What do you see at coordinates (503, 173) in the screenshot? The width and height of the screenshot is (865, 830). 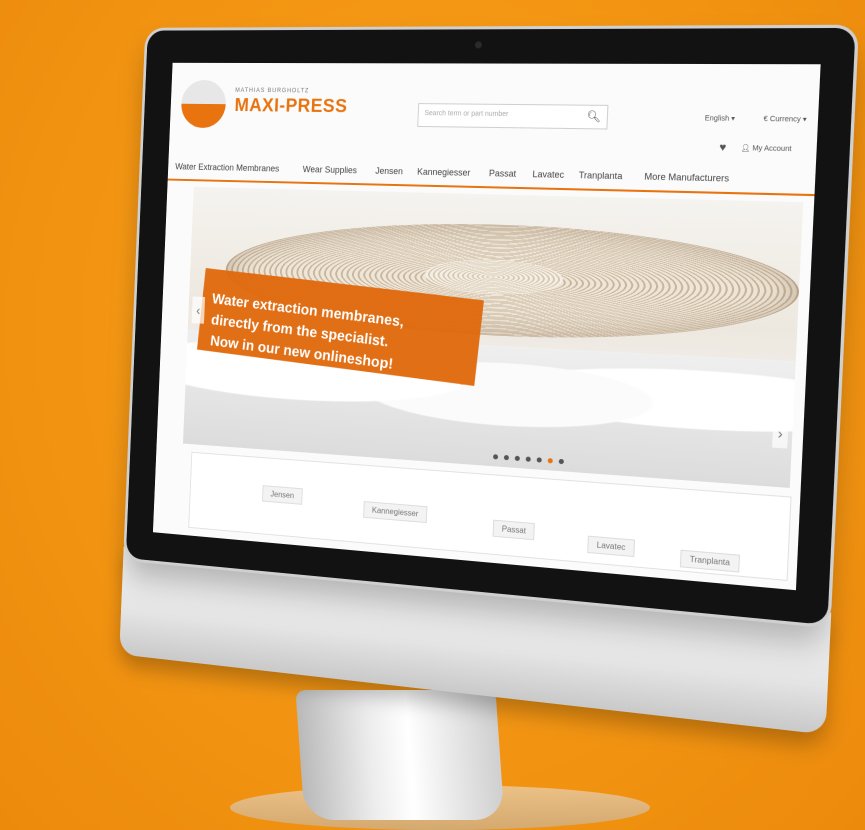 I see `nav-item-passat: Passat` at bounding box center [503, 173].